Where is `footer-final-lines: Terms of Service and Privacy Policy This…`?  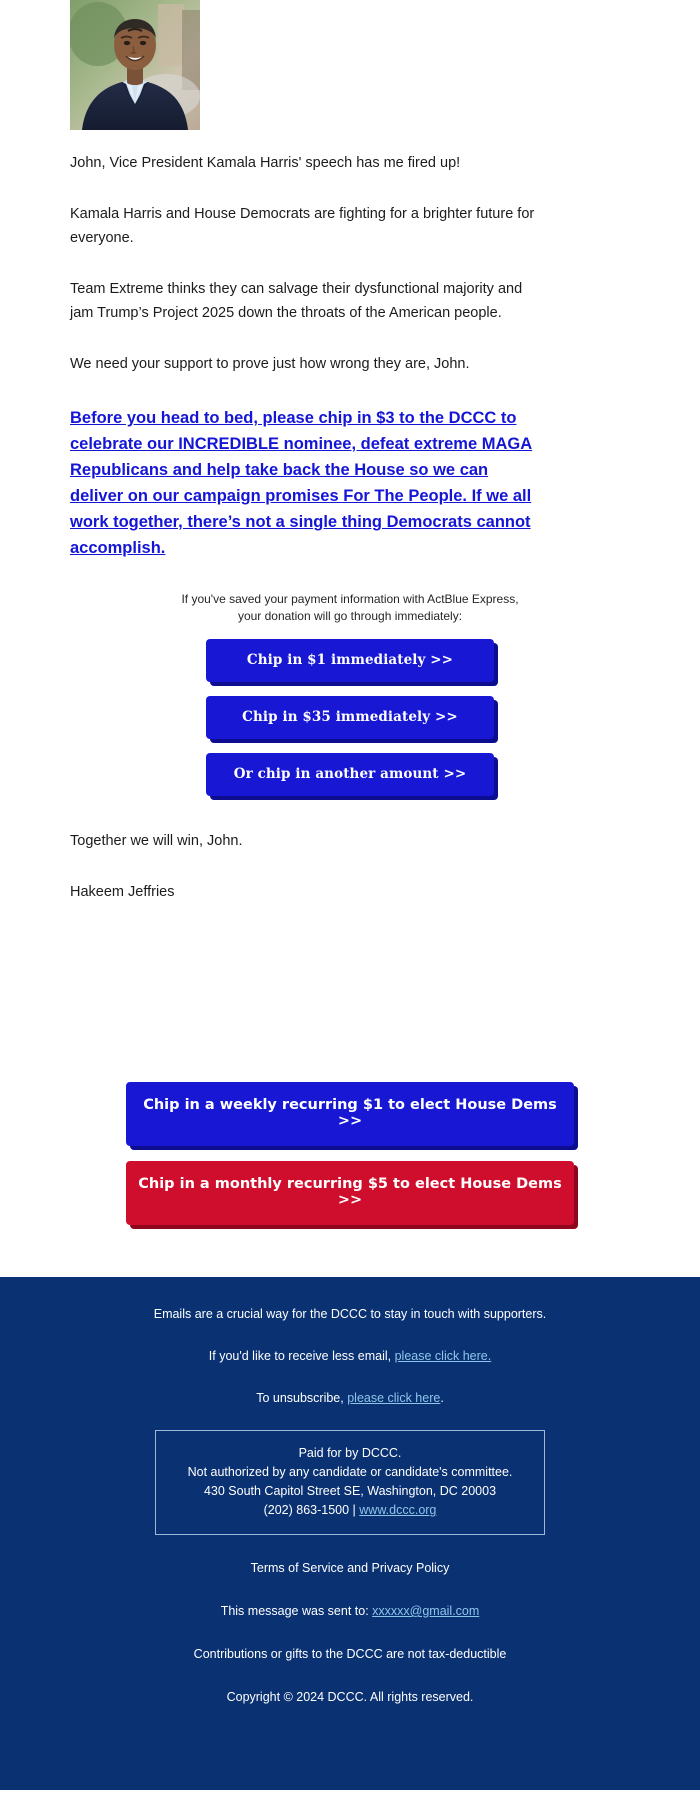
footer-final-lines: Terms of Service and Privacy Policy This… is located at coordinates (350, 1632).